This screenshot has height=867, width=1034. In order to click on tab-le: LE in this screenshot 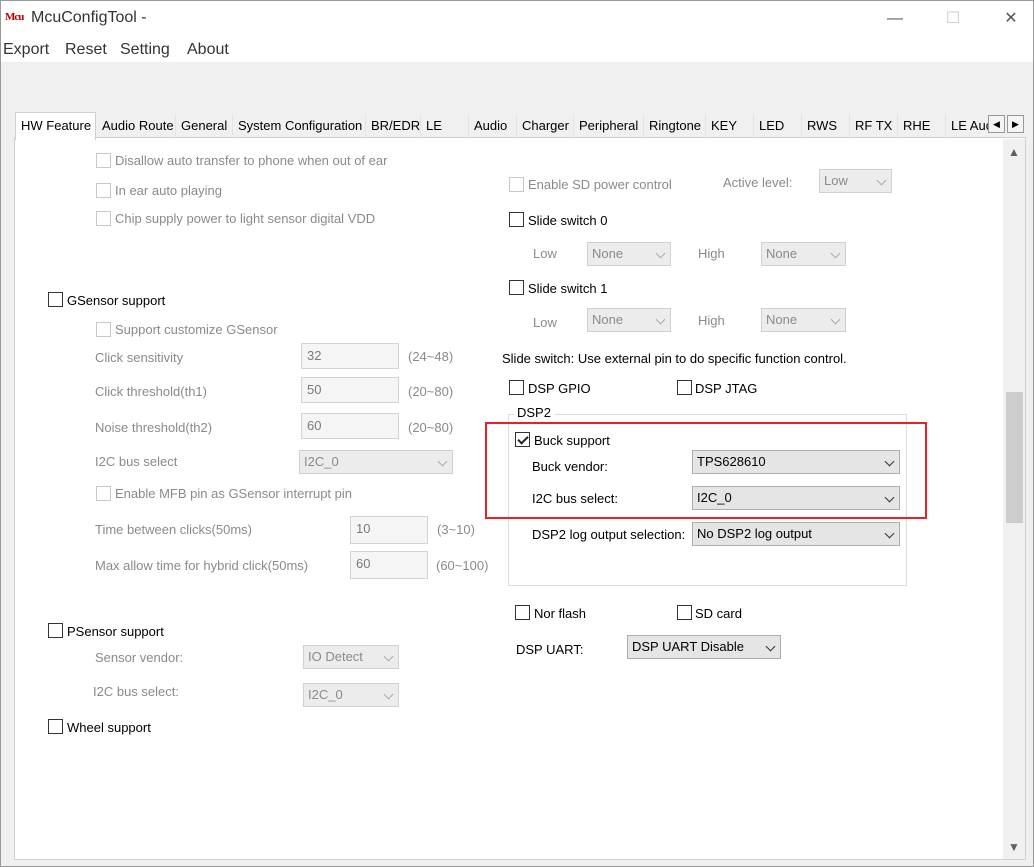, I will do `click(445, 126)`.